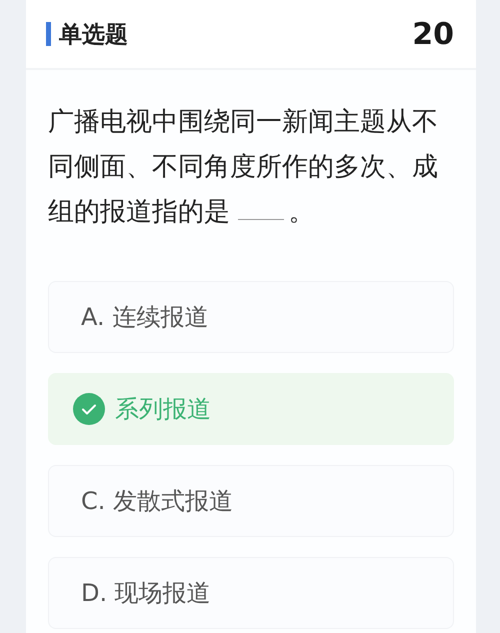  Describe the element at coordinates (146, 593) in the screenshot. I see `option-text: D. 现场报道` at that location.